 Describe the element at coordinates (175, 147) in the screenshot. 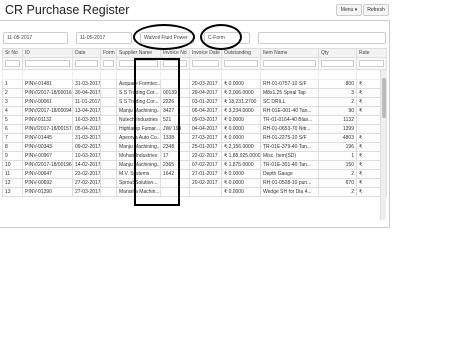

I see `table-cell: 2348` at that location.